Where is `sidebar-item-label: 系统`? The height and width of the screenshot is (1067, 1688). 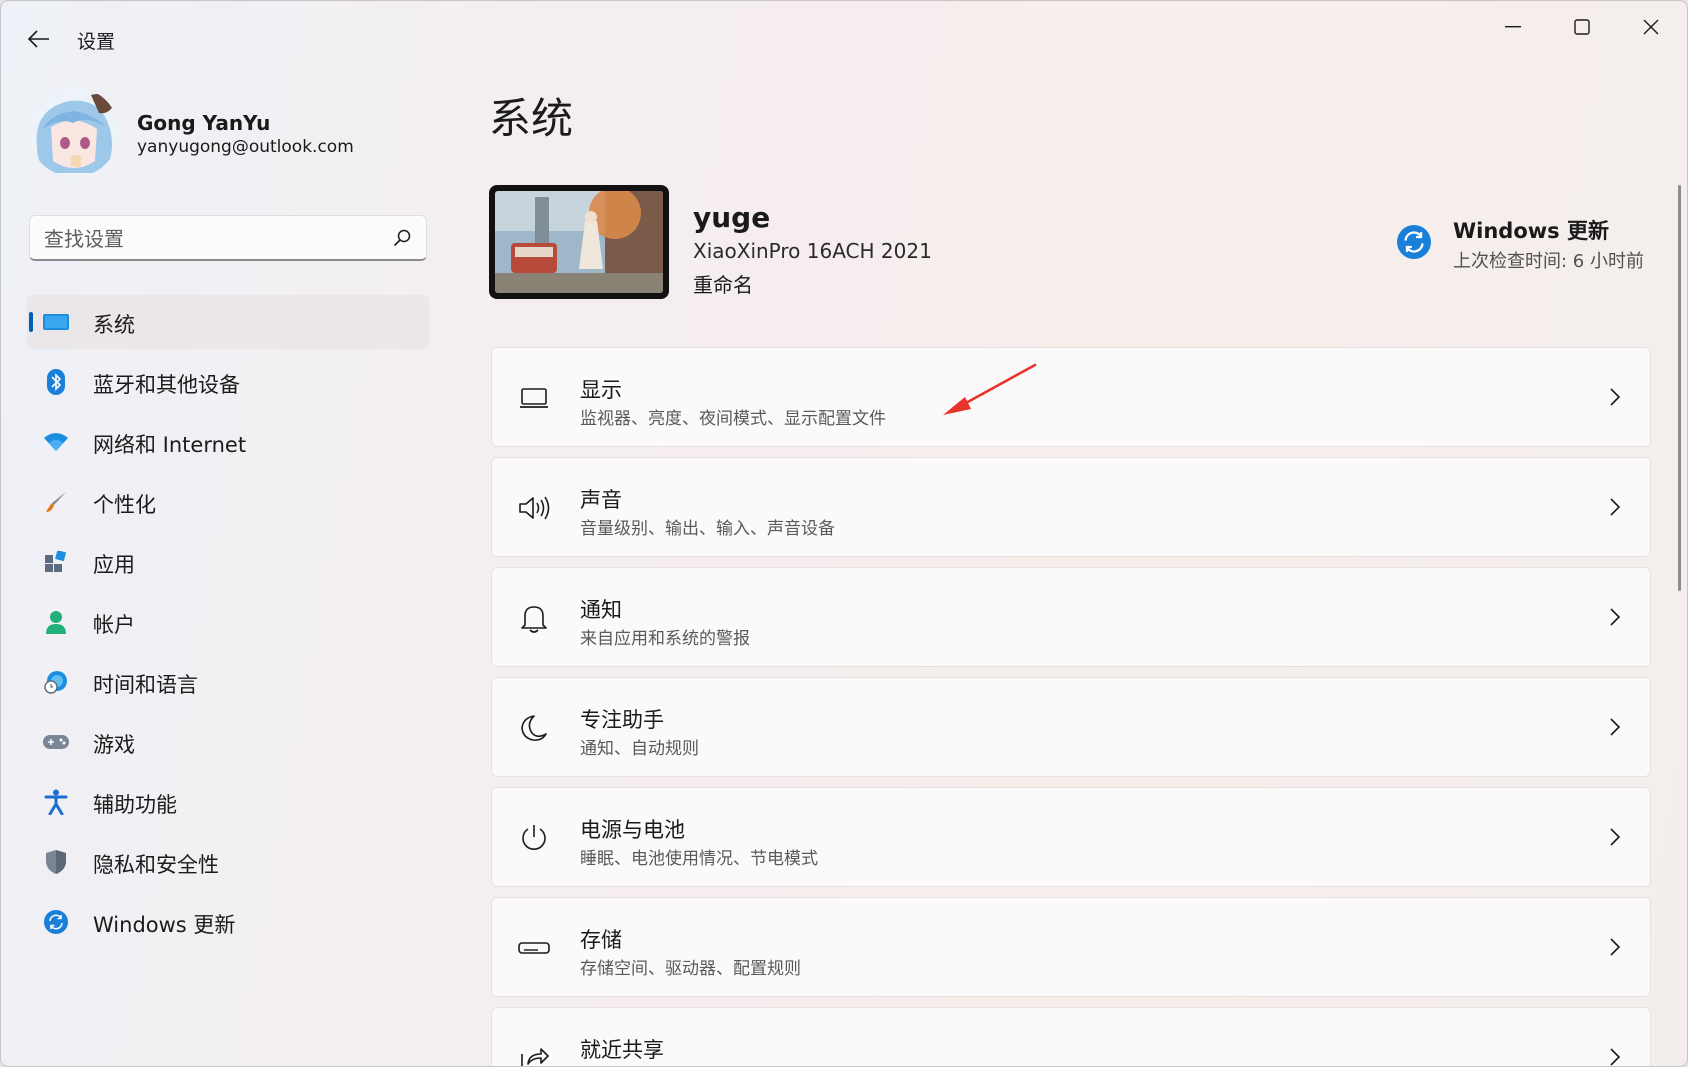 sidebar-item-label: 系统 is located at coordinates (114, 325).